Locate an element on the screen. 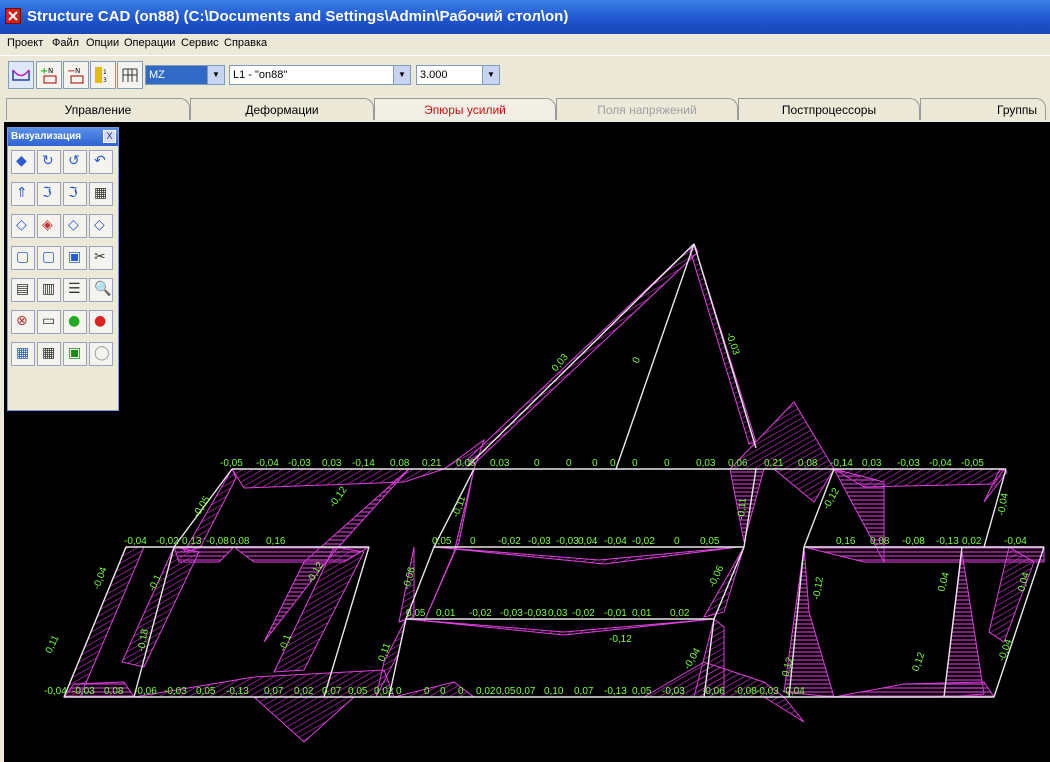  row-top-label: -0,14 is located at coordinates (363, 463).